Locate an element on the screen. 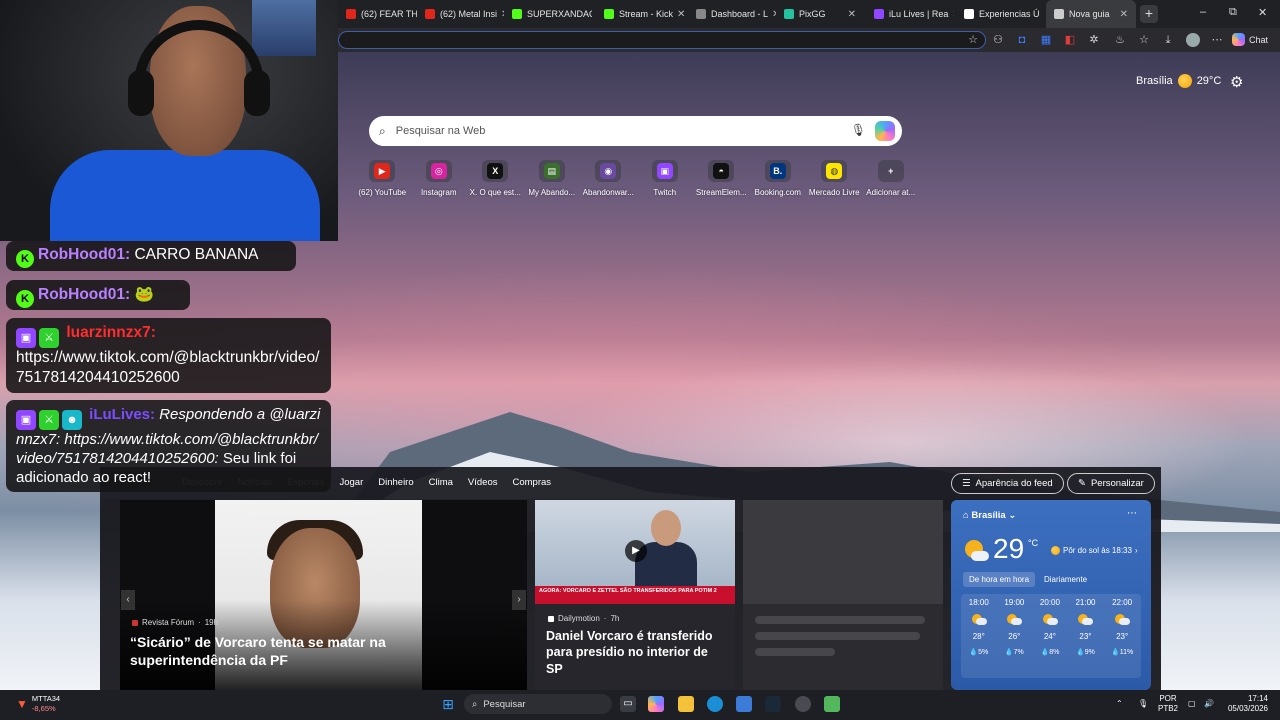 The height and width of the screenshot is (720, 1280). favorites-icon: ☆ is located at coordinates (1144, 40).